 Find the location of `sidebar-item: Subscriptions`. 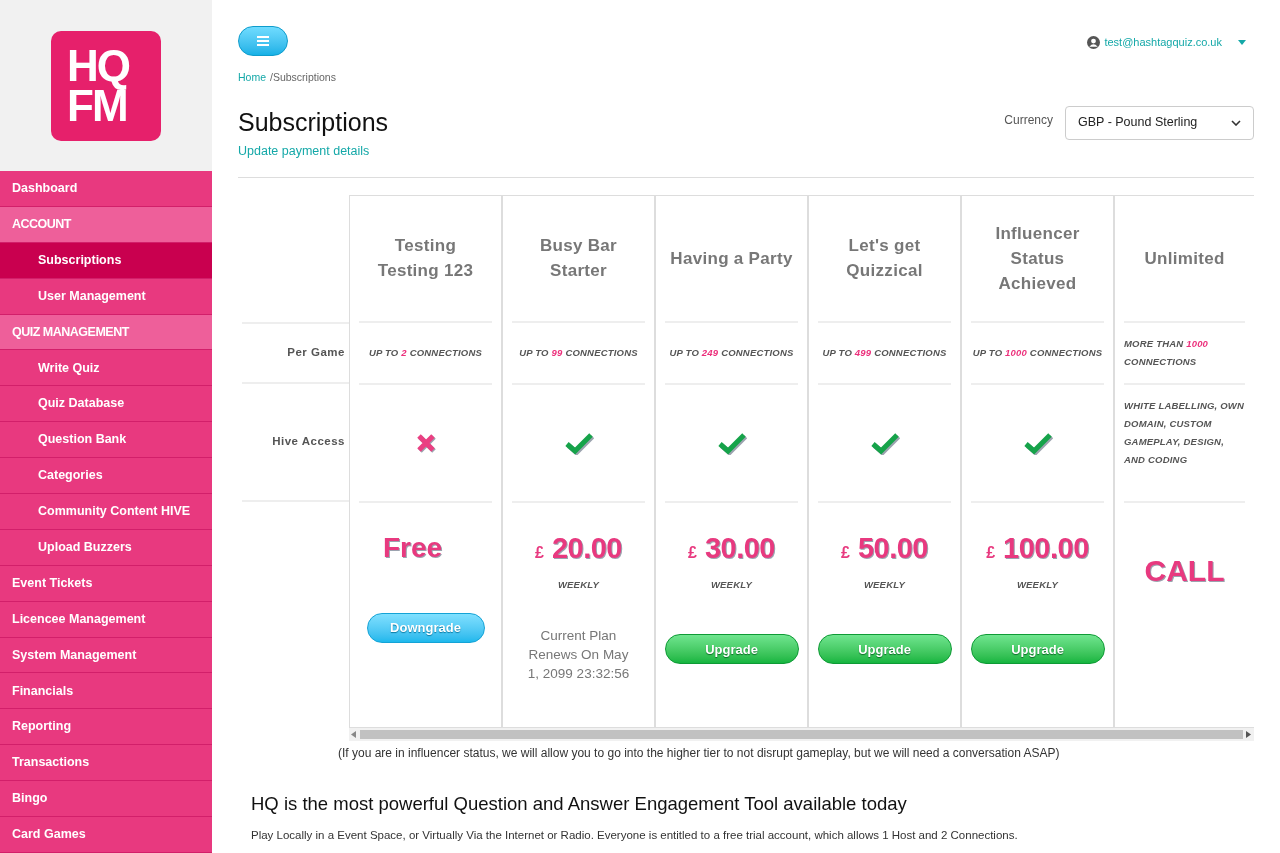

sidebar-item: Subscriptions is located at coordinates (106, 260).